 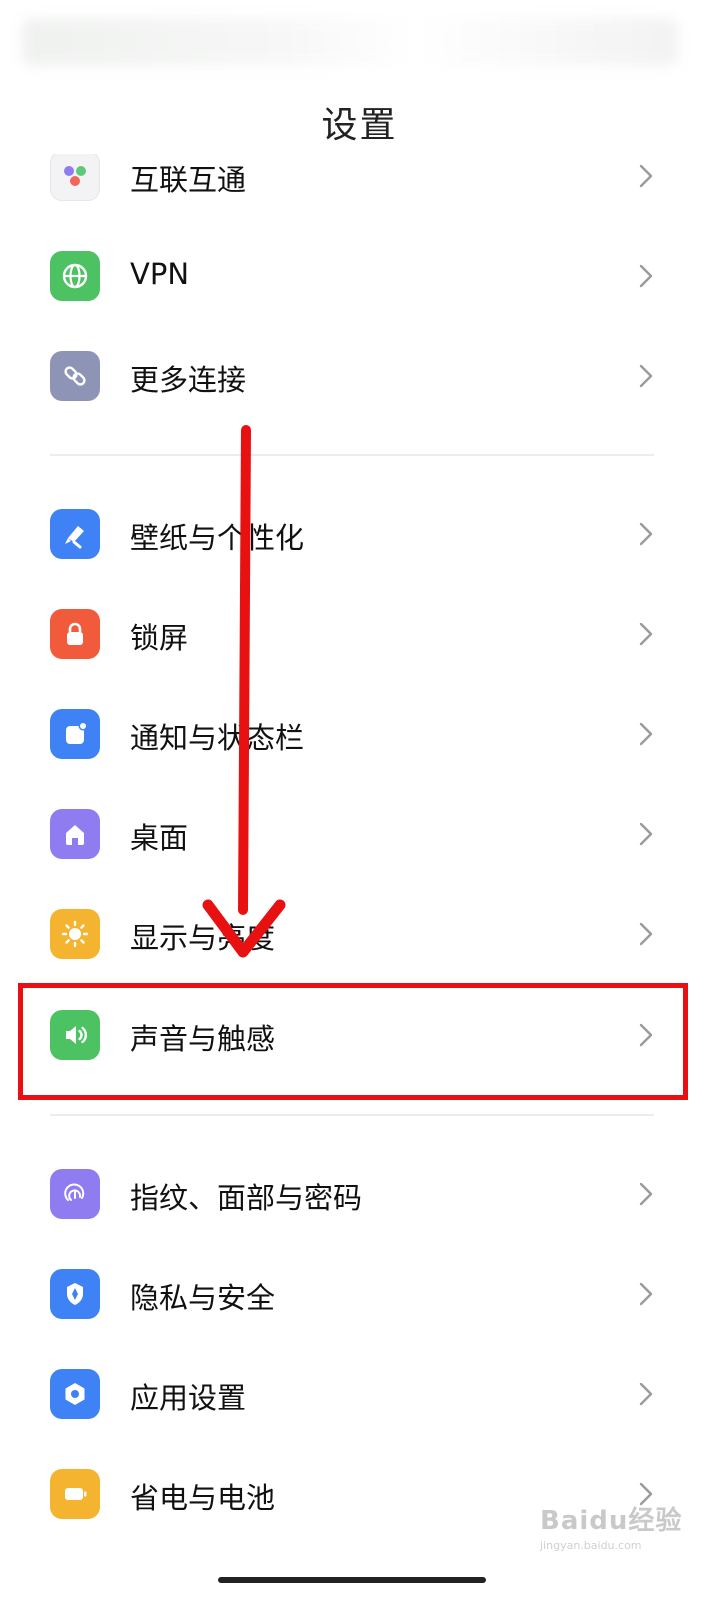 What do you see at coordinates (160, 274) in the screenshot?
I see `settings-item-label: VPN` at bounding box center [160, 274].